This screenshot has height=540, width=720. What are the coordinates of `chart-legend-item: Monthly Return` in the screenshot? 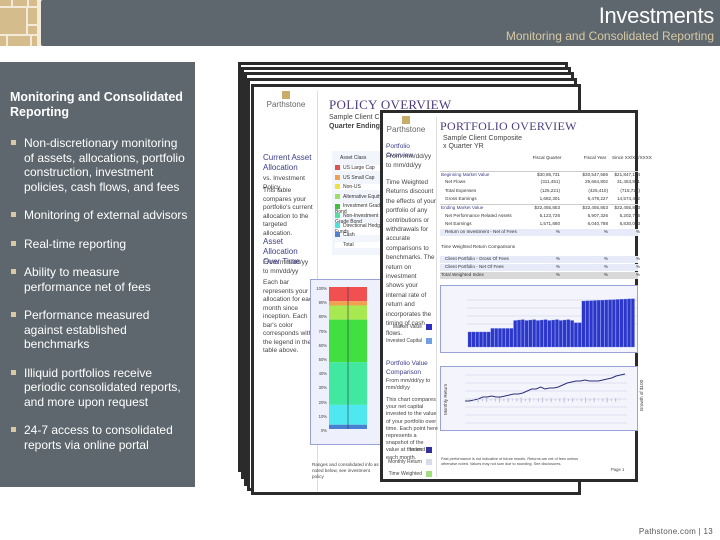 It's located at (409, 462).